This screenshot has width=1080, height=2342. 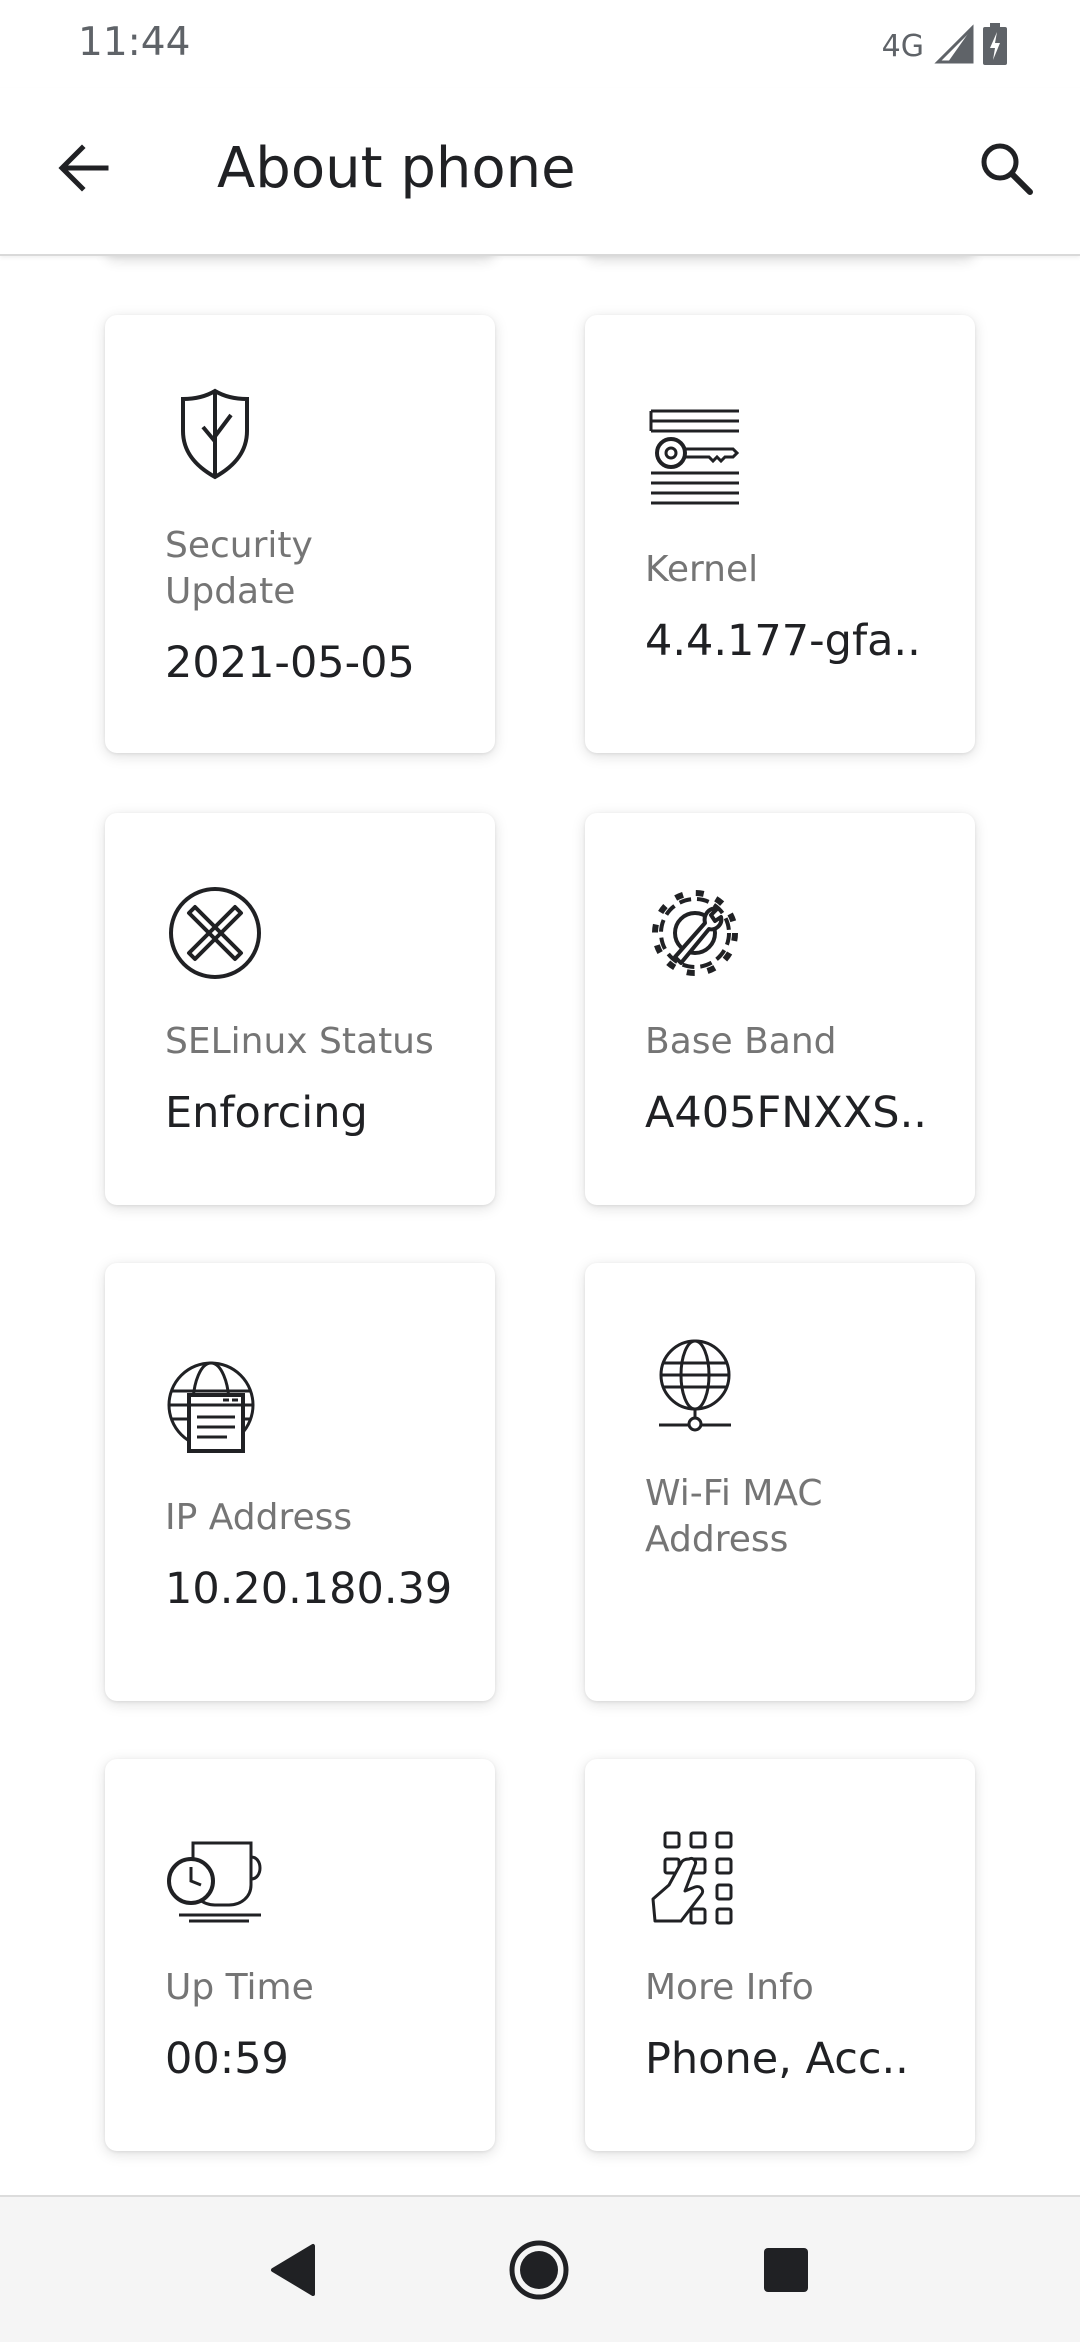 I want to click on card-wifi-mac-address: Wi-Fi MAC Address, so click(x=780, y=1482).